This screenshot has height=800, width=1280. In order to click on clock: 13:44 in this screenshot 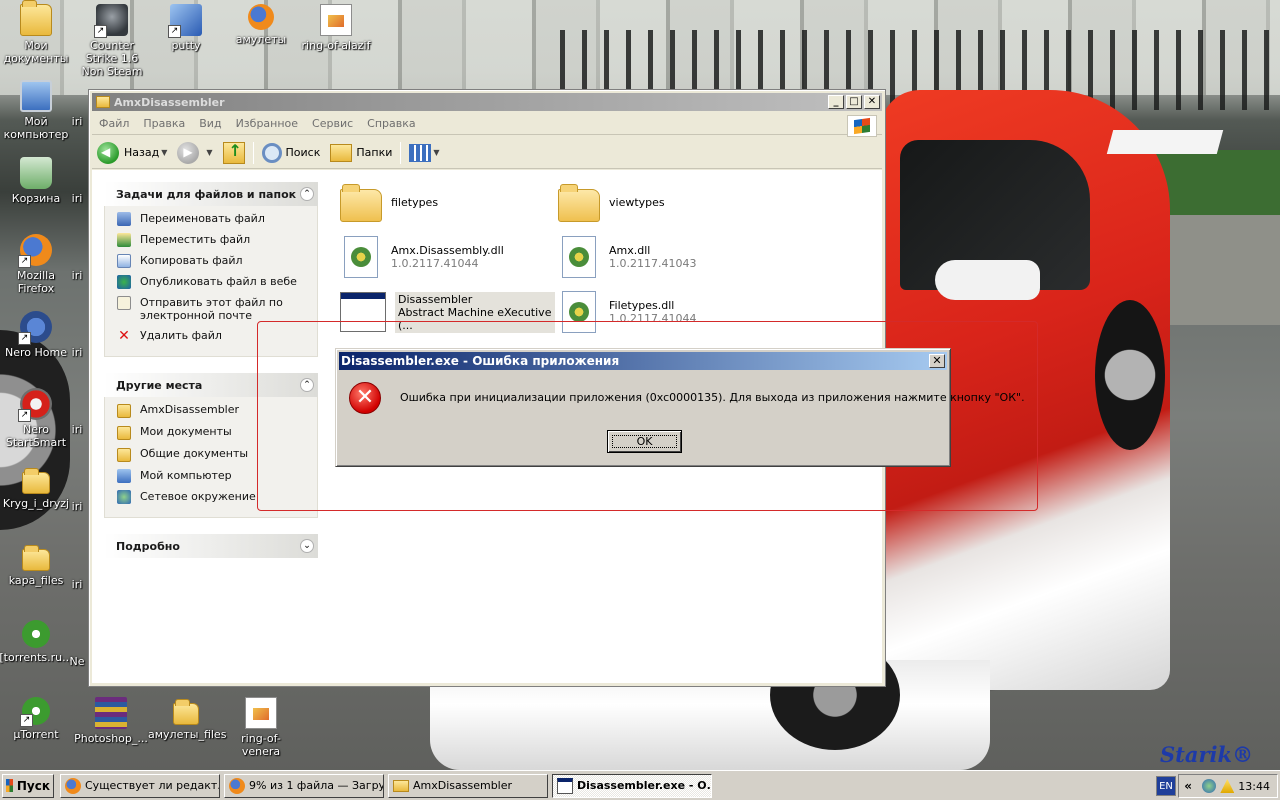, I will do `click(1254, 786)`.